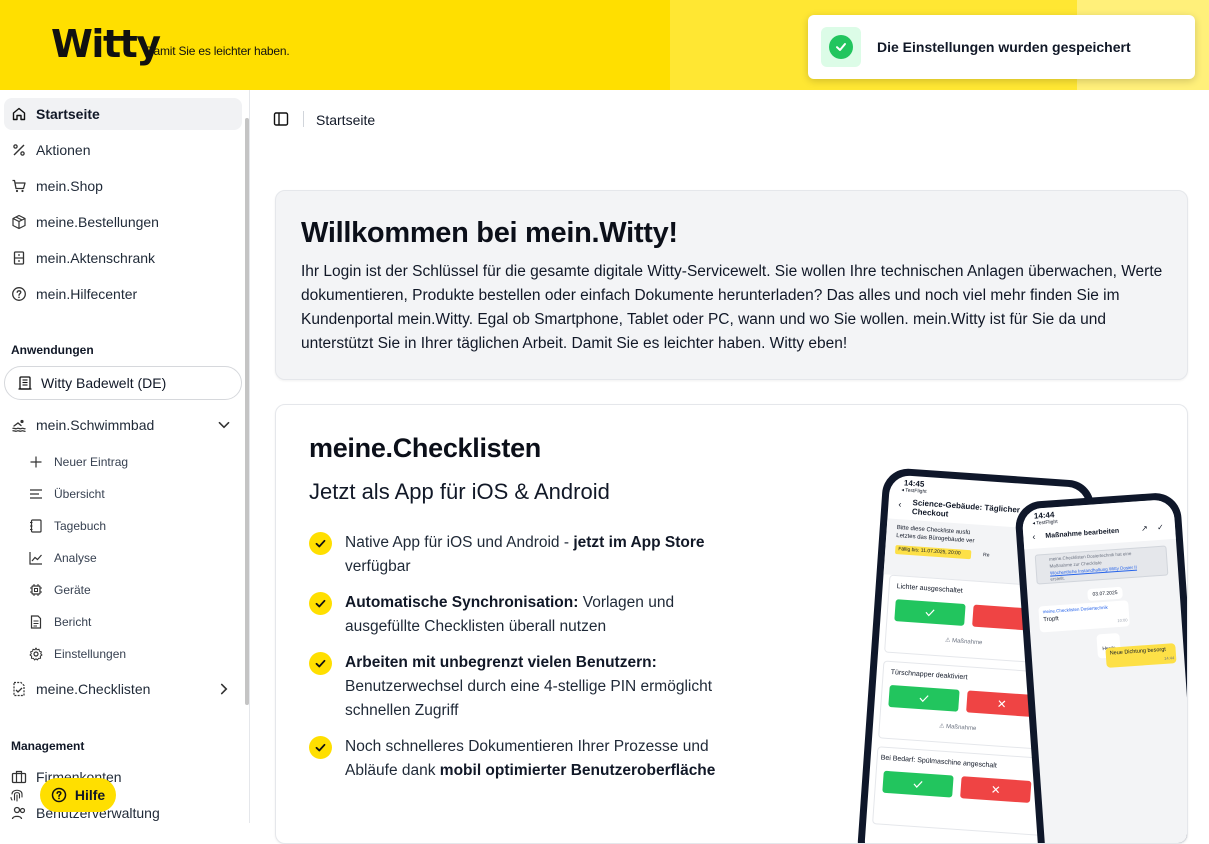 The width and height of the screenshot is (1209, 844). Describe the element at coordinates (1058, 578) in the screenshot. I see `info-text: erstellt.` at that location.